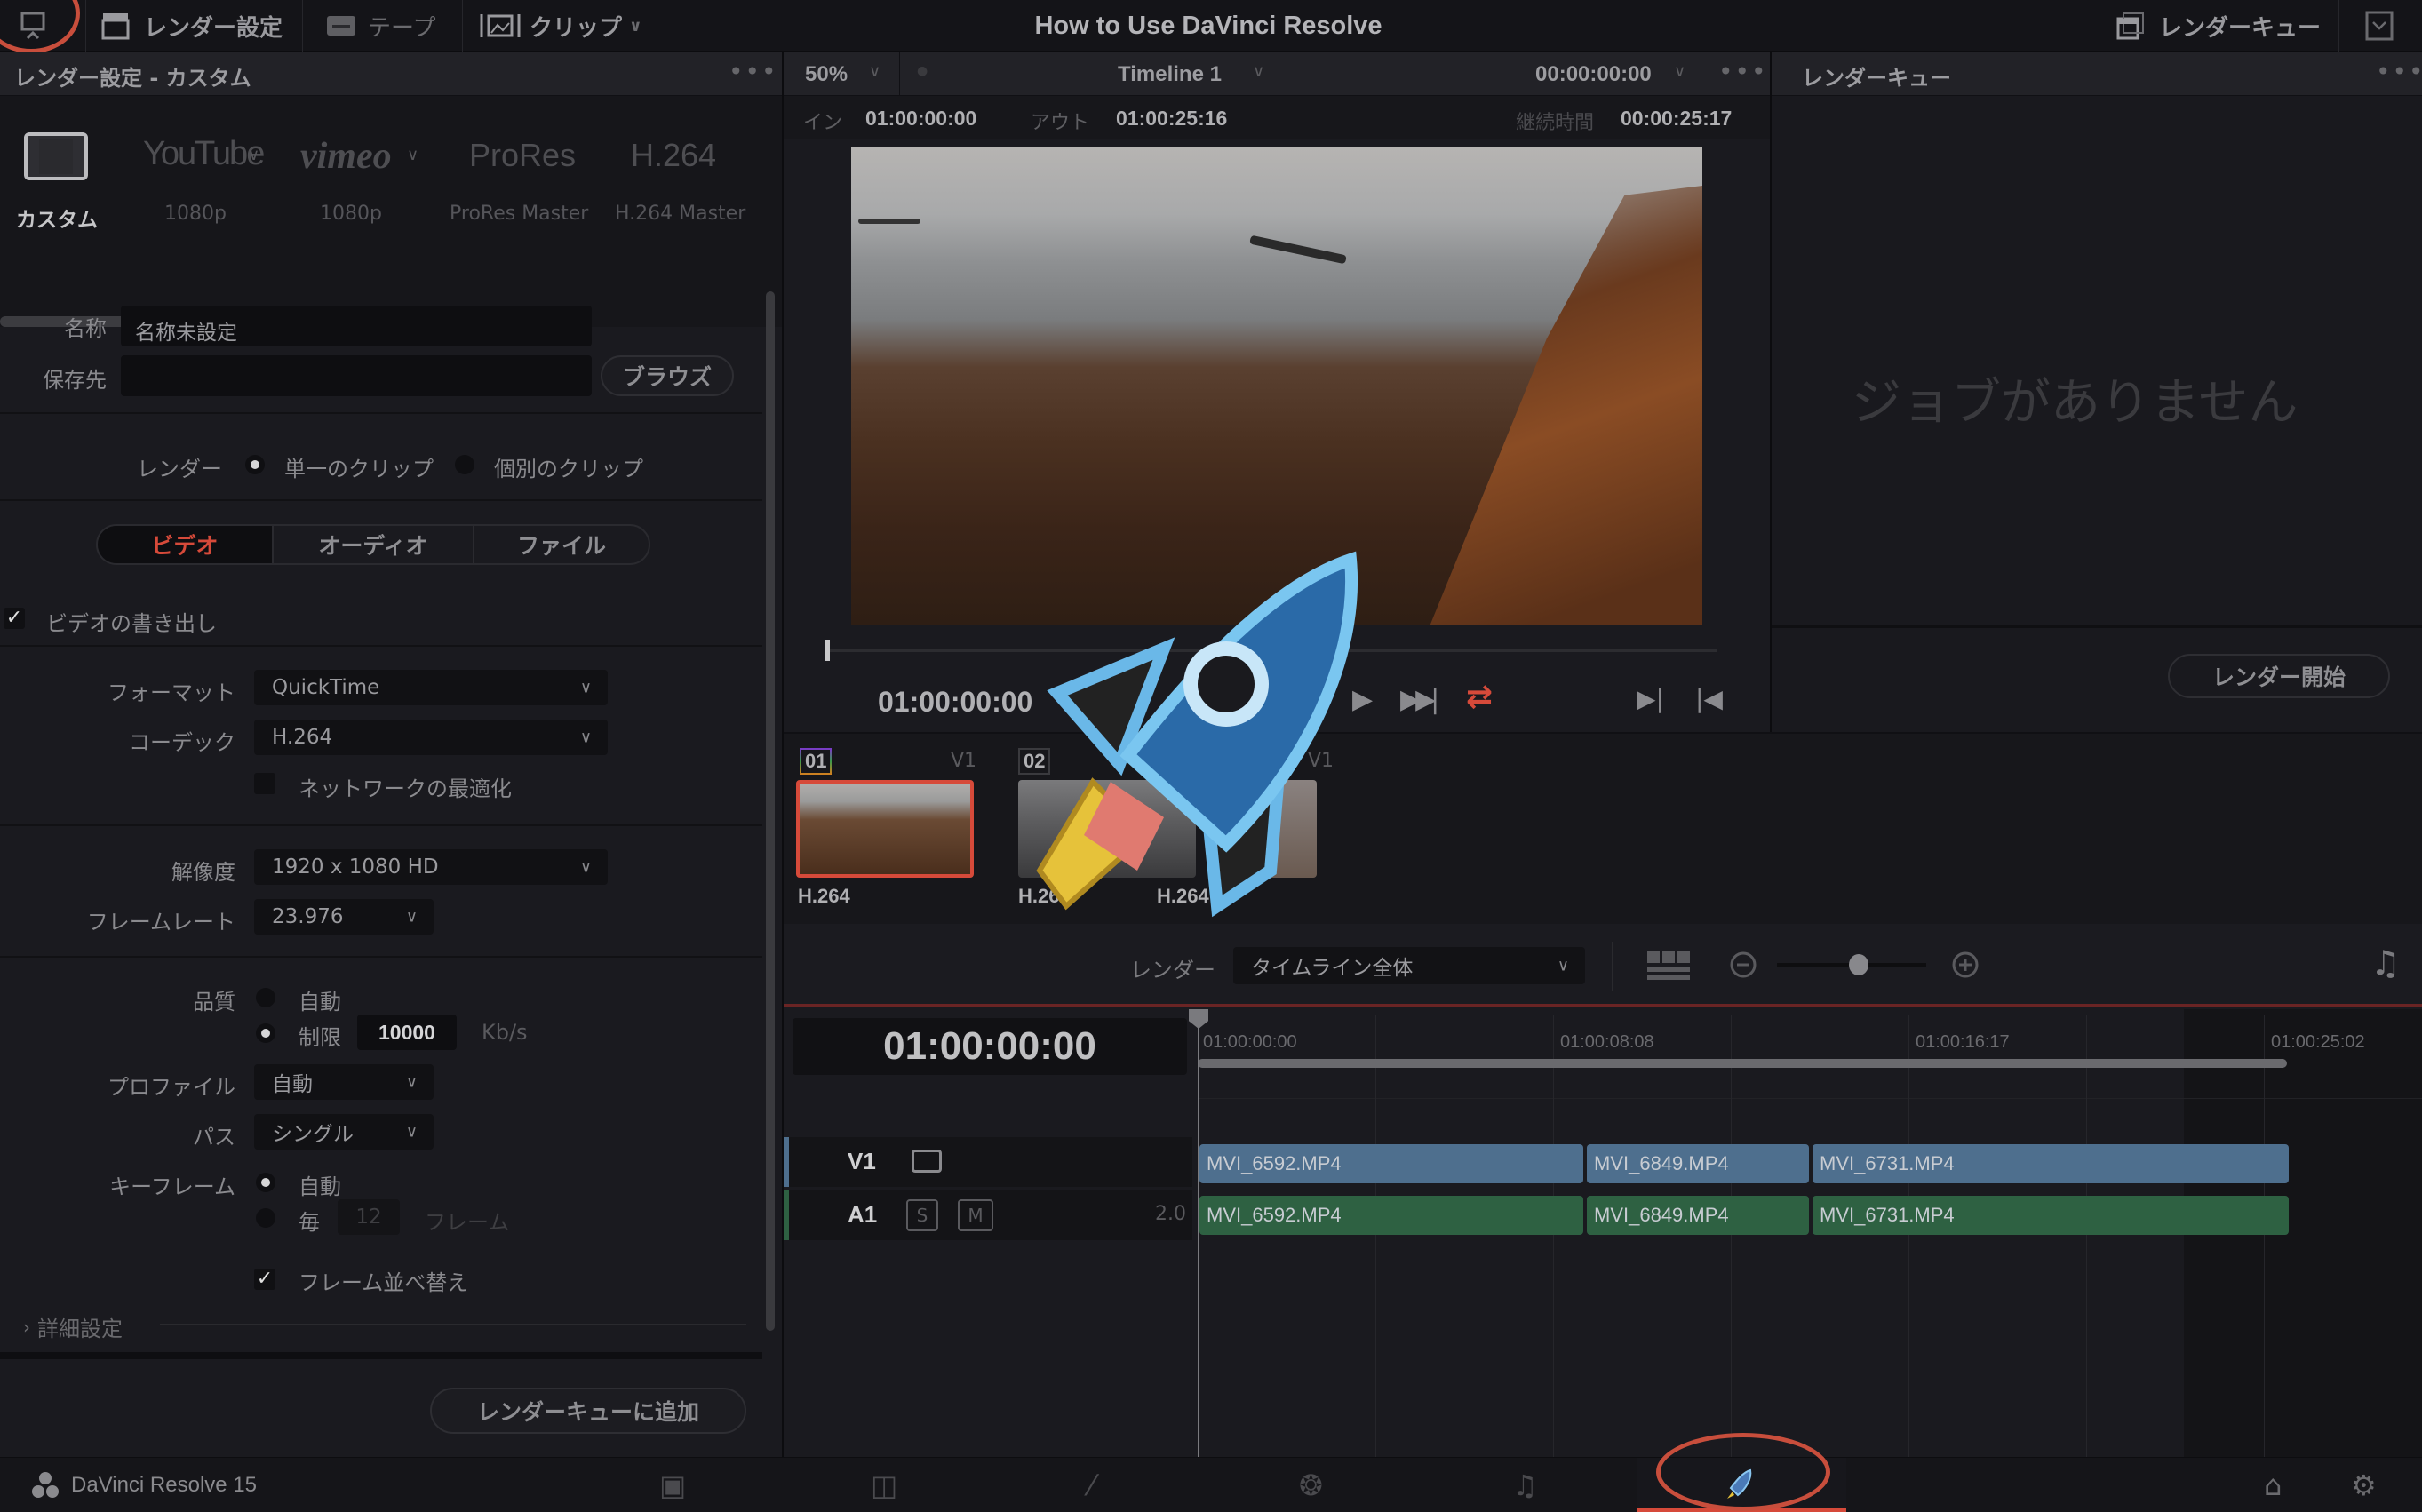 The width and height of the screenshot is (2422, 1512). Describe the element at coordinates (265, 1033) in the screenshot. I see `quality-limit-radio` at that location.